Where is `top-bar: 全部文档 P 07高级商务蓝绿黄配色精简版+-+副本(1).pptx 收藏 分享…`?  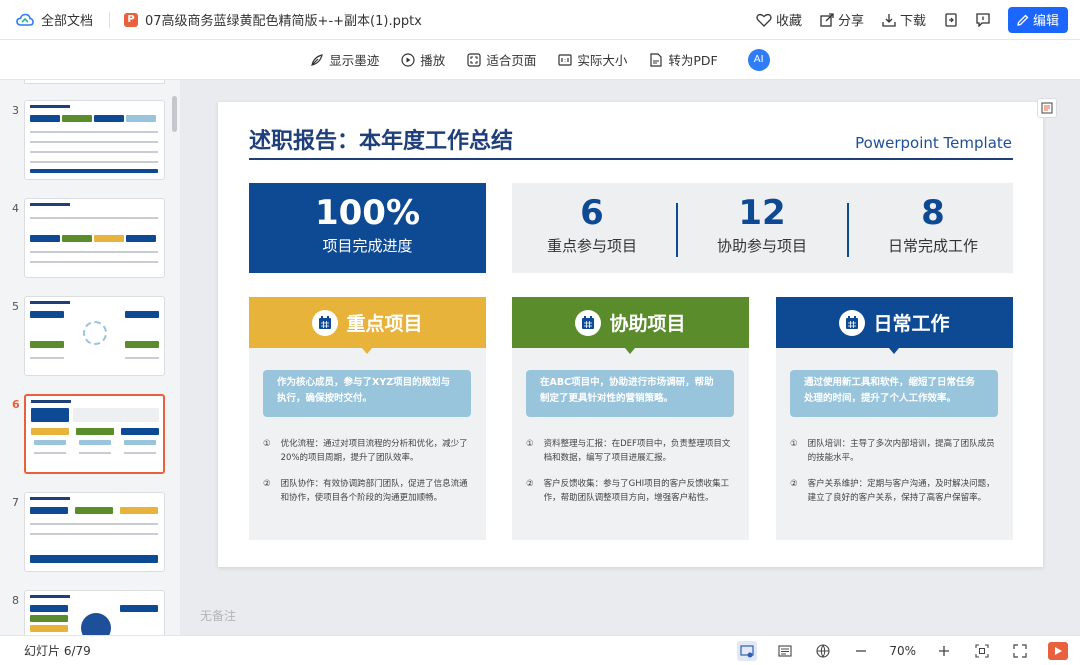 top-bar: 全部文档 P 07高级商务蓝绿黄配色精简版+-+副本(1).pptx 收藏 分享… is located at coordinates (540, 20).